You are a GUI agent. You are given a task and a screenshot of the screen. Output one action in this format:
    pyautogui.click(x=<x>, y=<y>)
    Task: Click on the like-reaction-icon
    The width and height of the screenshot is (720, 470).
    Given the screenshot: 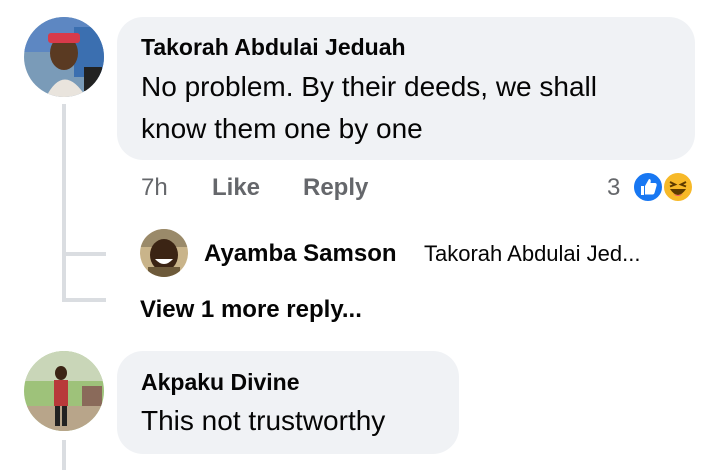 What is the action you would take?
    pyautogui.click(x=648, y=187)
    